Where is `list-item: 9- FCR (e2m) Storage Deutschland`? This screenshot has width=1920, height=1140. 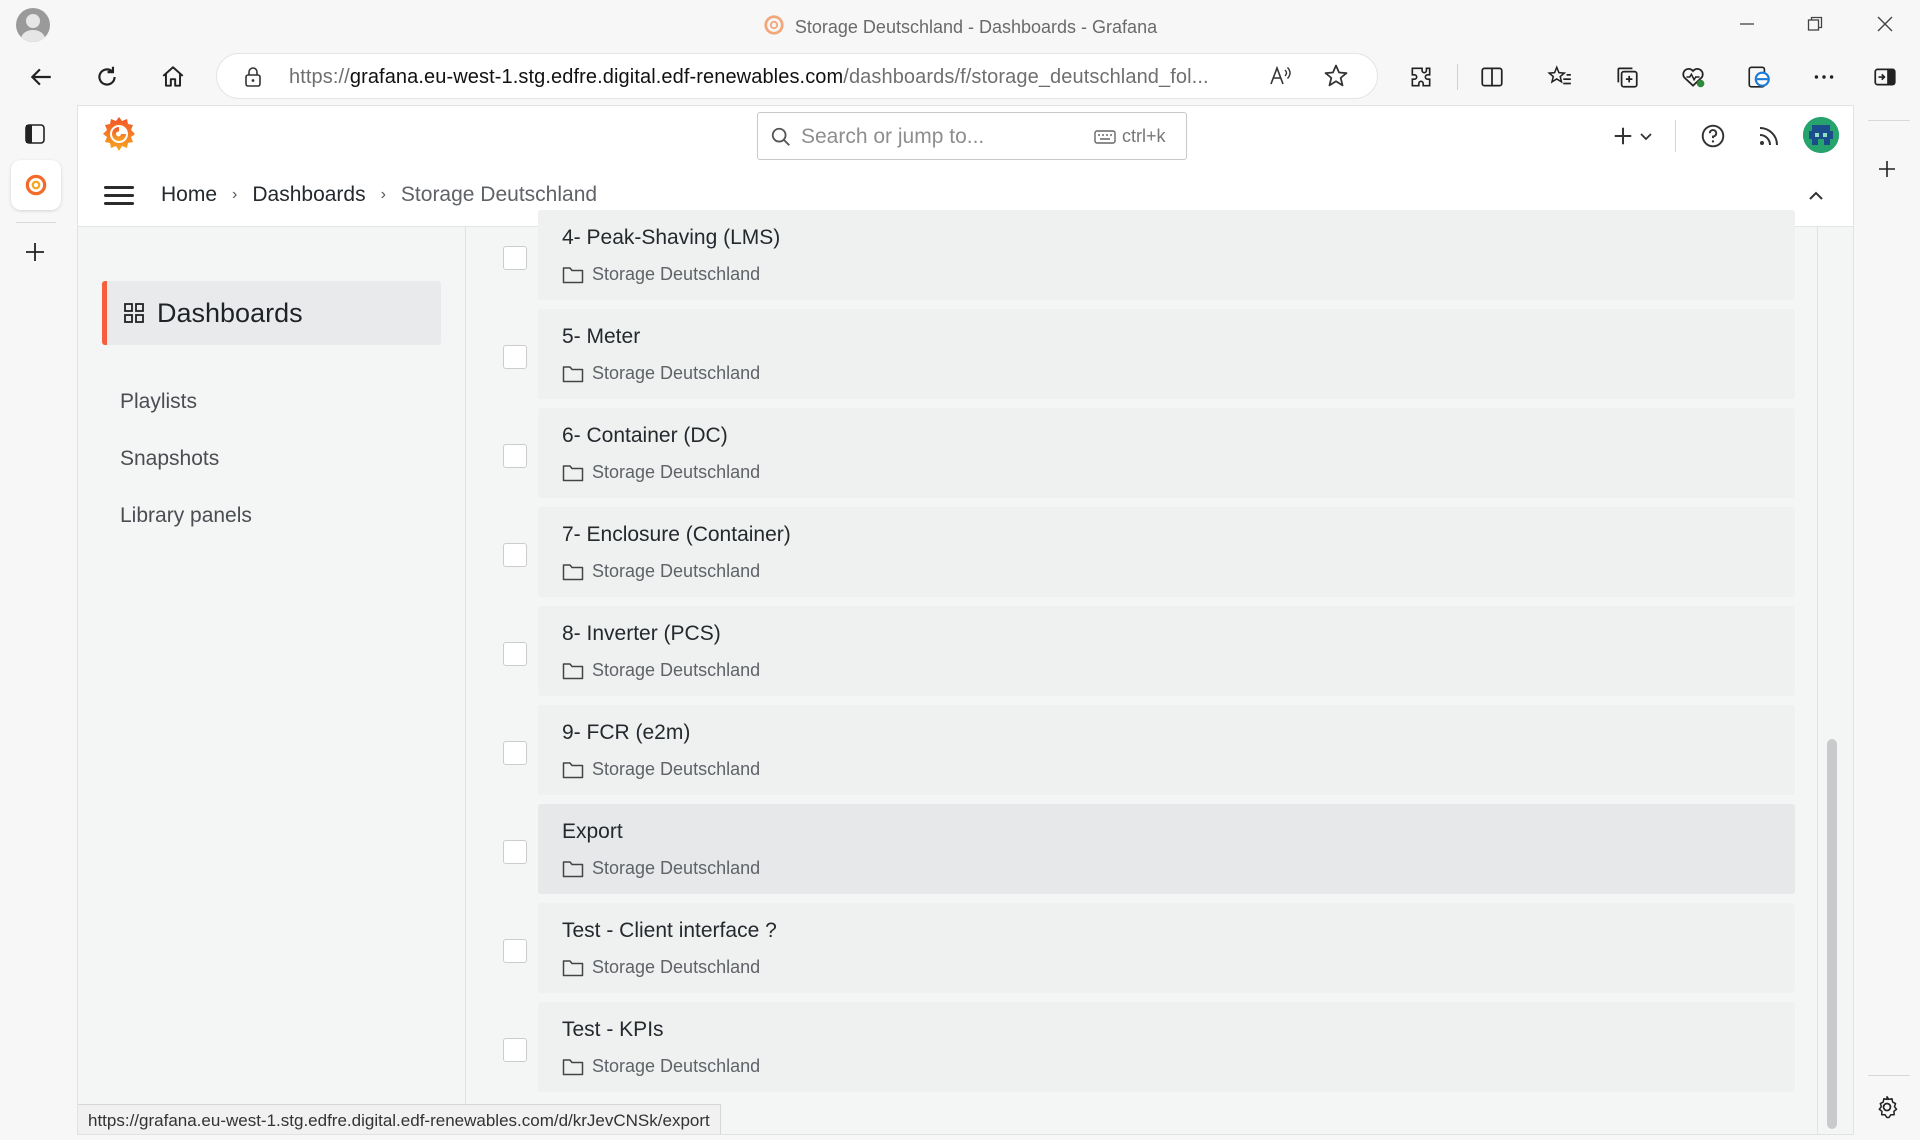 list-item: 9- FCR (e2m) Storage Deutschland is located at coordinates (1141, 750).